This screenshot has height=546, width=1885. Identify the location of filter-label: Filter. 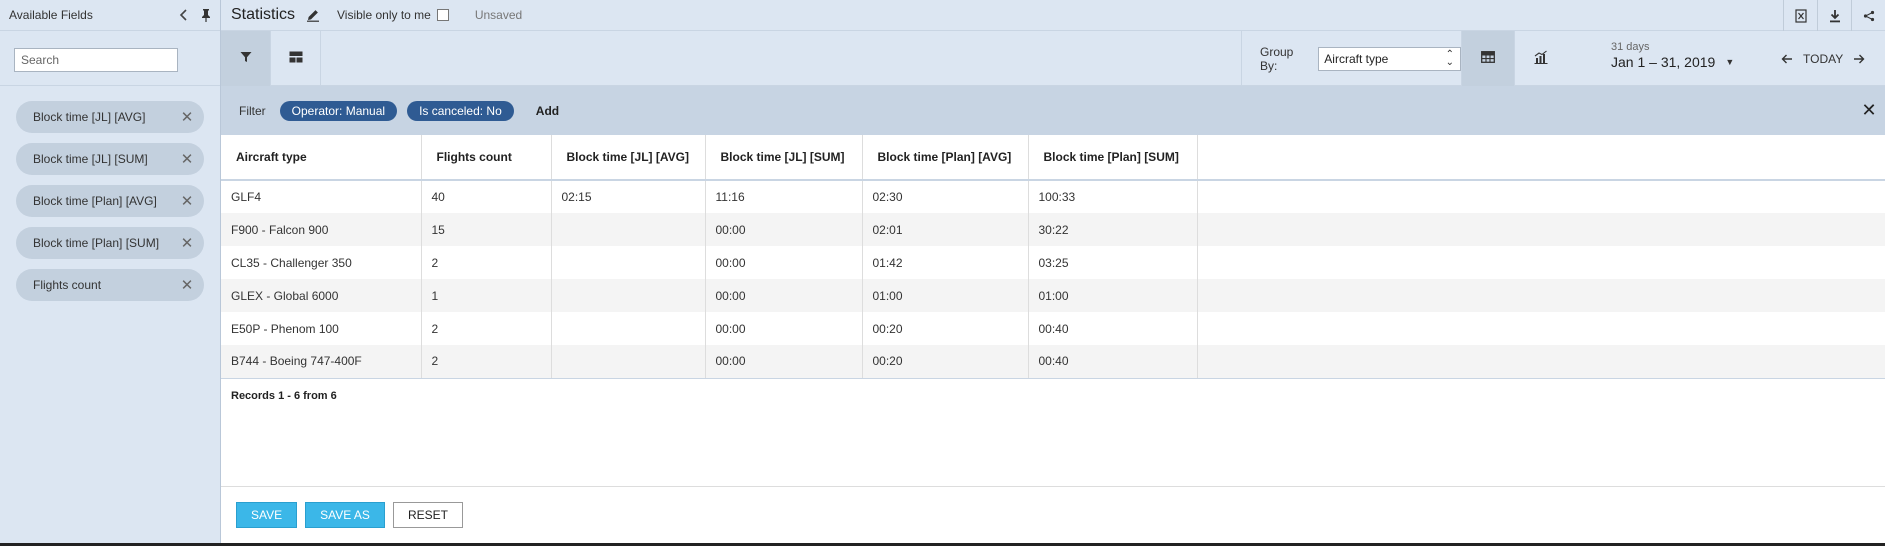
(252, 110).